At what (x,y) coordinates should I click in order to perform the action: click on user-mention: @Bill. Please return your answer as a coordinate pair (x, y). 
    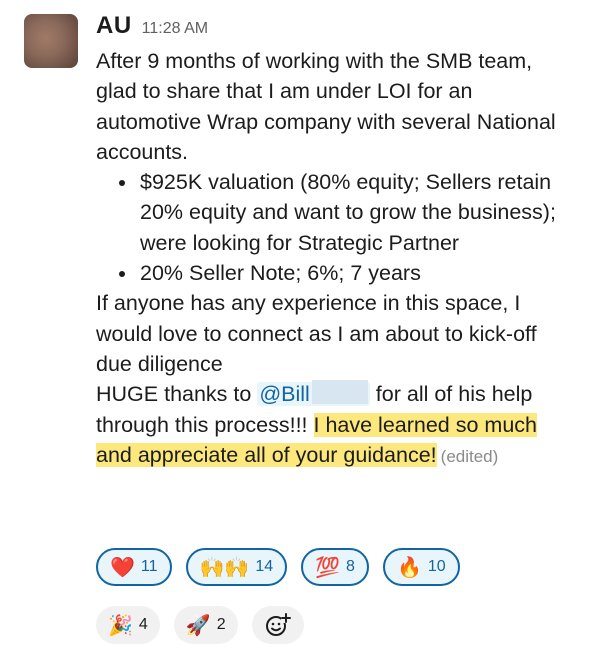
    Looking at the image, I should click on (313, 393).